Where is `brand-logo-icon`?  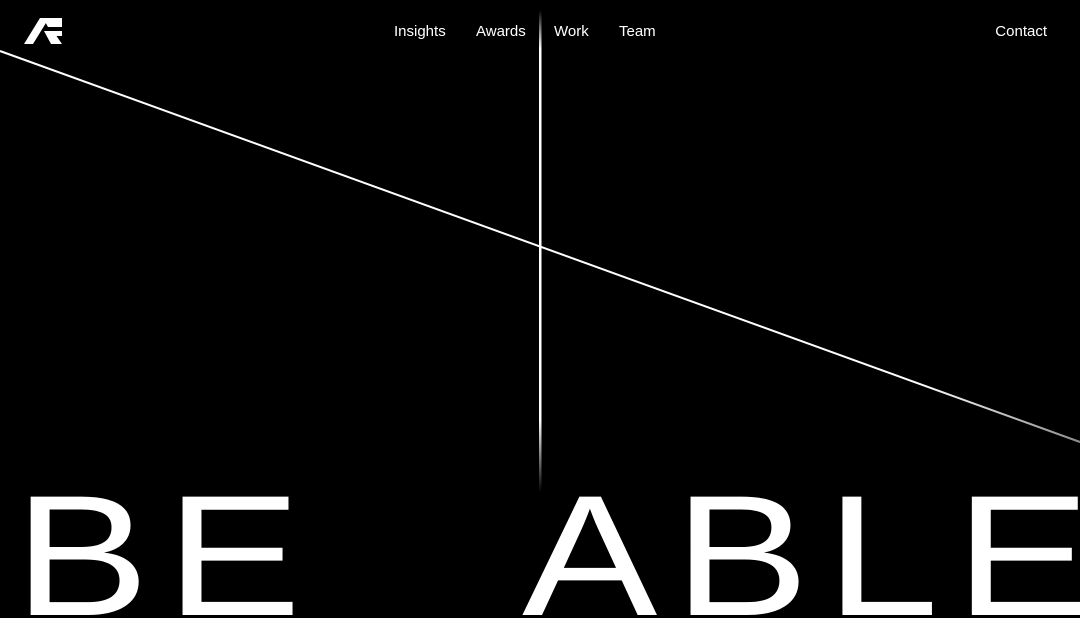 brand-logo-icon is located at coordinates (43, 31).